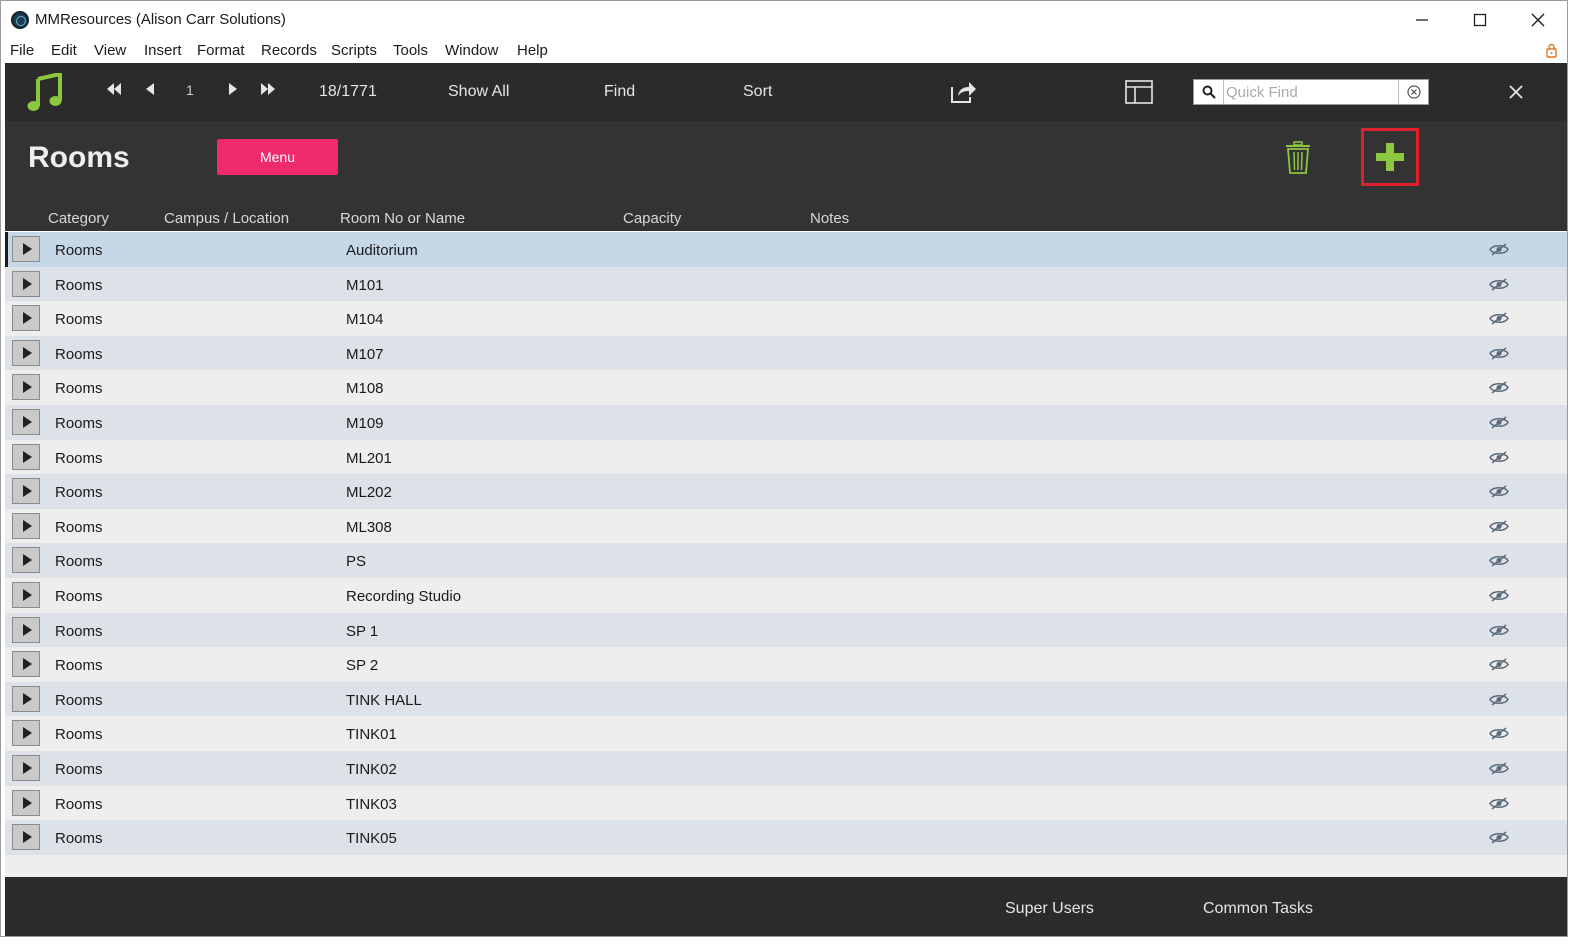 The width and height of the screenshot is (1587, 947). What do you see at coordinates (532, 50) in the screenshot?
I see `menu-help: Help` at bounding box center [532, 50].